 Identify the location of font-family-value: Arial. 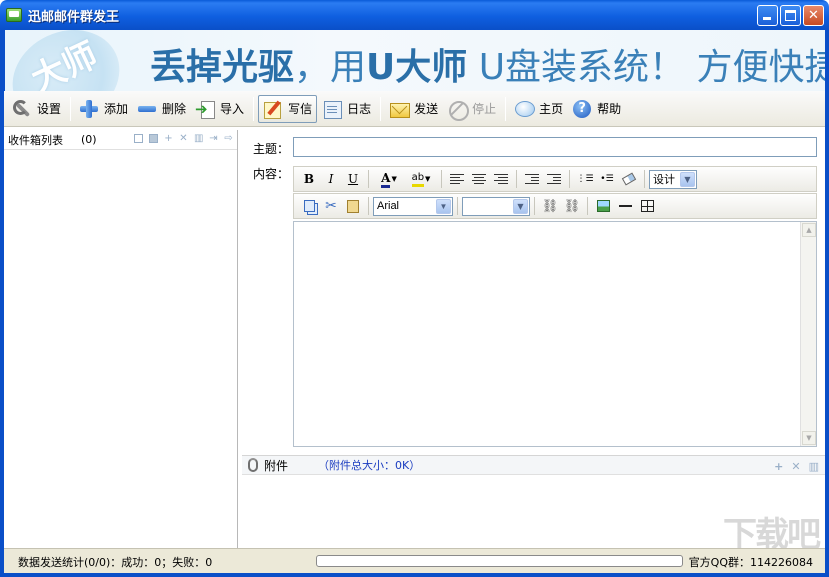
(388, 206).